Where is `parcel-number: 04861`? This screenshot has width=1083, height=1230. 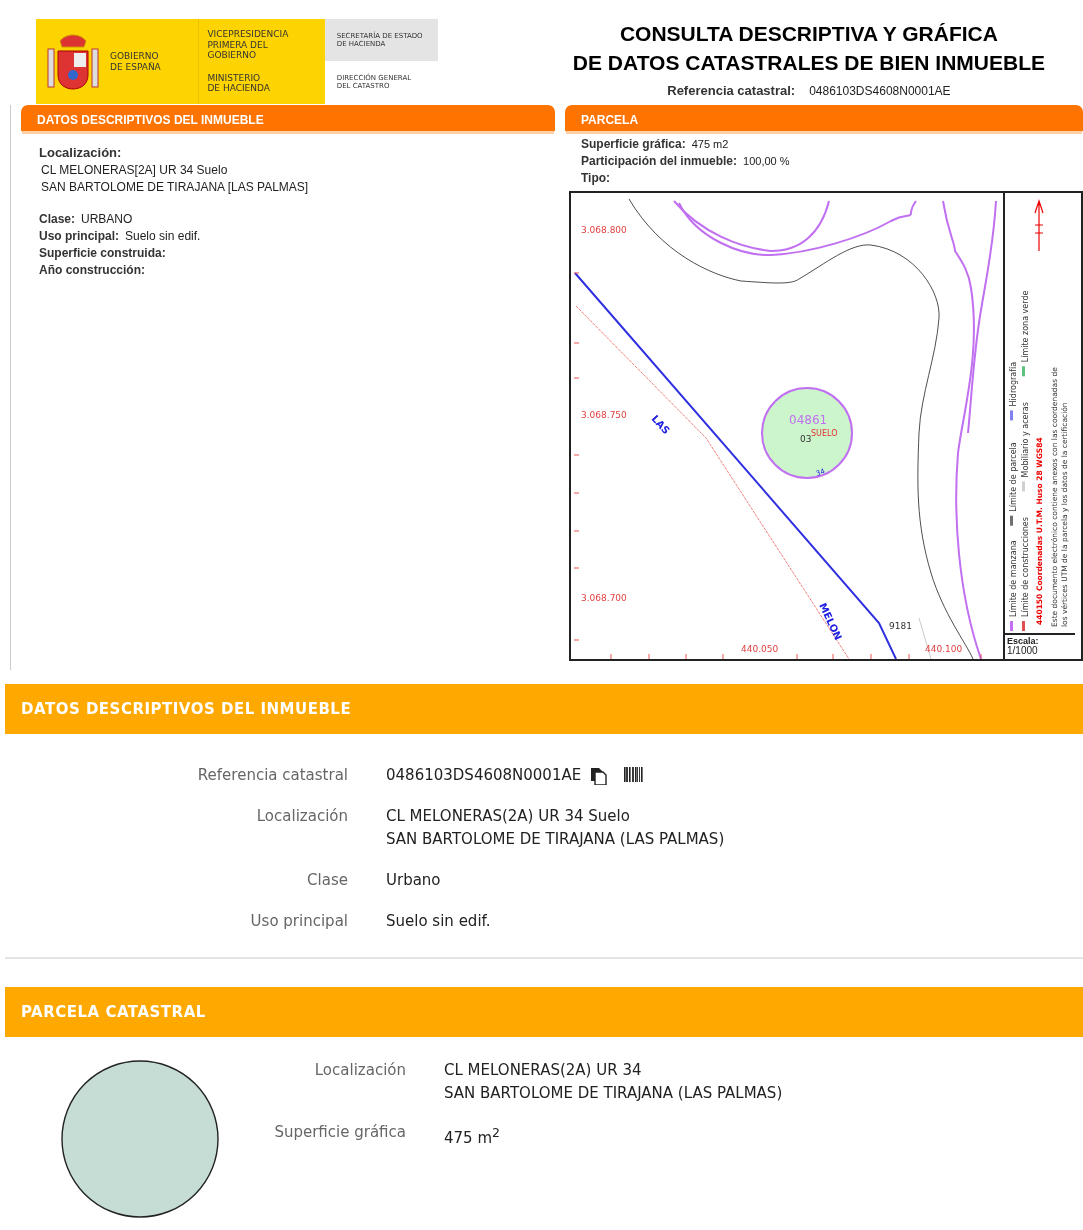
parcel-number: 04861 is located at coordinates (808, 420).